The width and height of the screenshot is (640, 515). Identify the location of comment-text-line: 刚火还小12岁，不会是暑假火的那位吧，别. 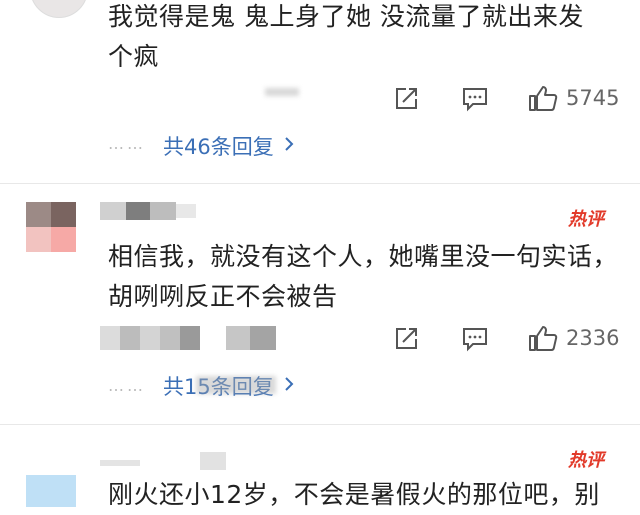
(354, 494).